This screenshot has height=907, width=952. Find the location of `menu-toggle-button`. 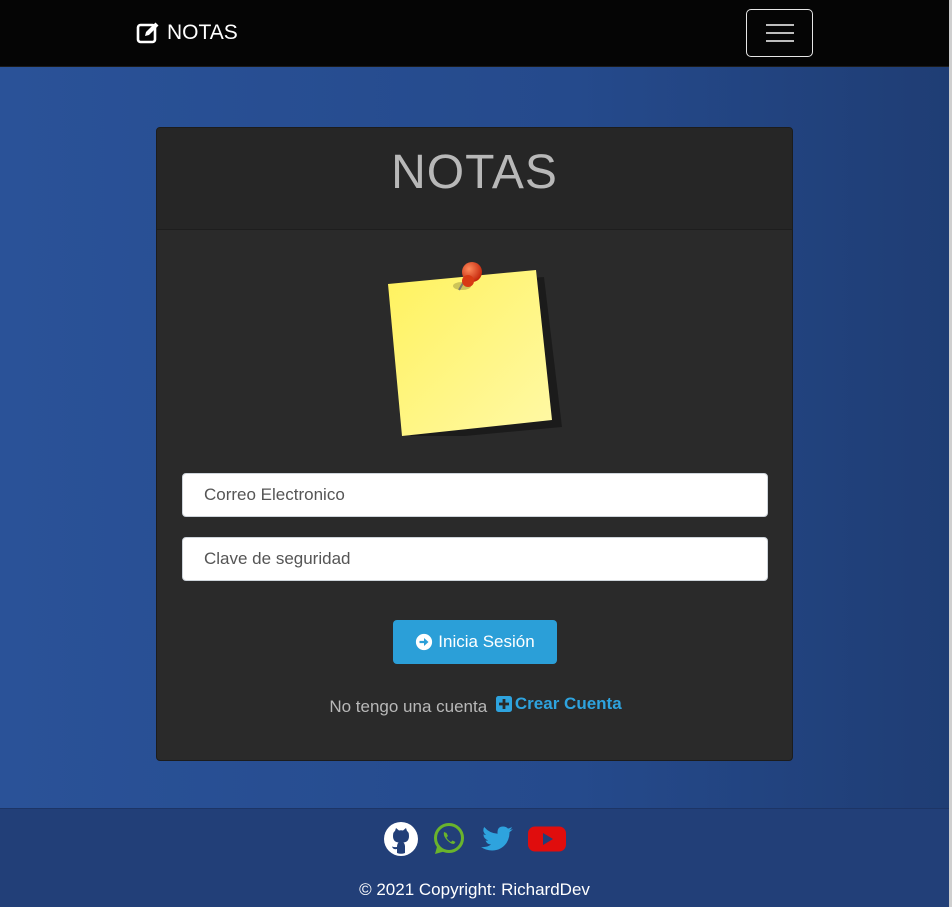

menu-toggle-button is located at coordinates (779, 33).